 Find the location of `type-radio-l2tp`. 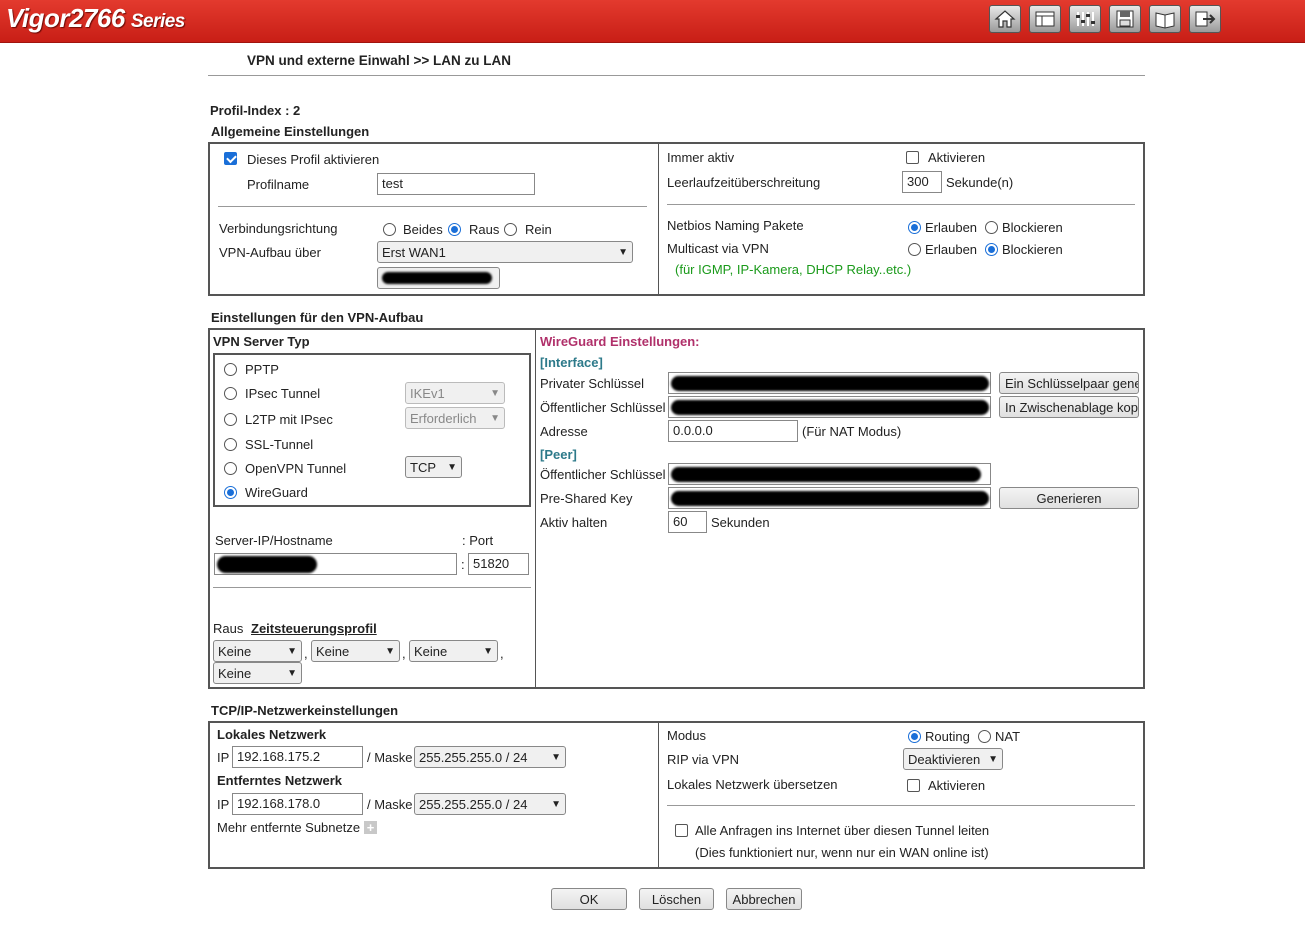

type-radio-l2tp is located at coordinates (230, 419).